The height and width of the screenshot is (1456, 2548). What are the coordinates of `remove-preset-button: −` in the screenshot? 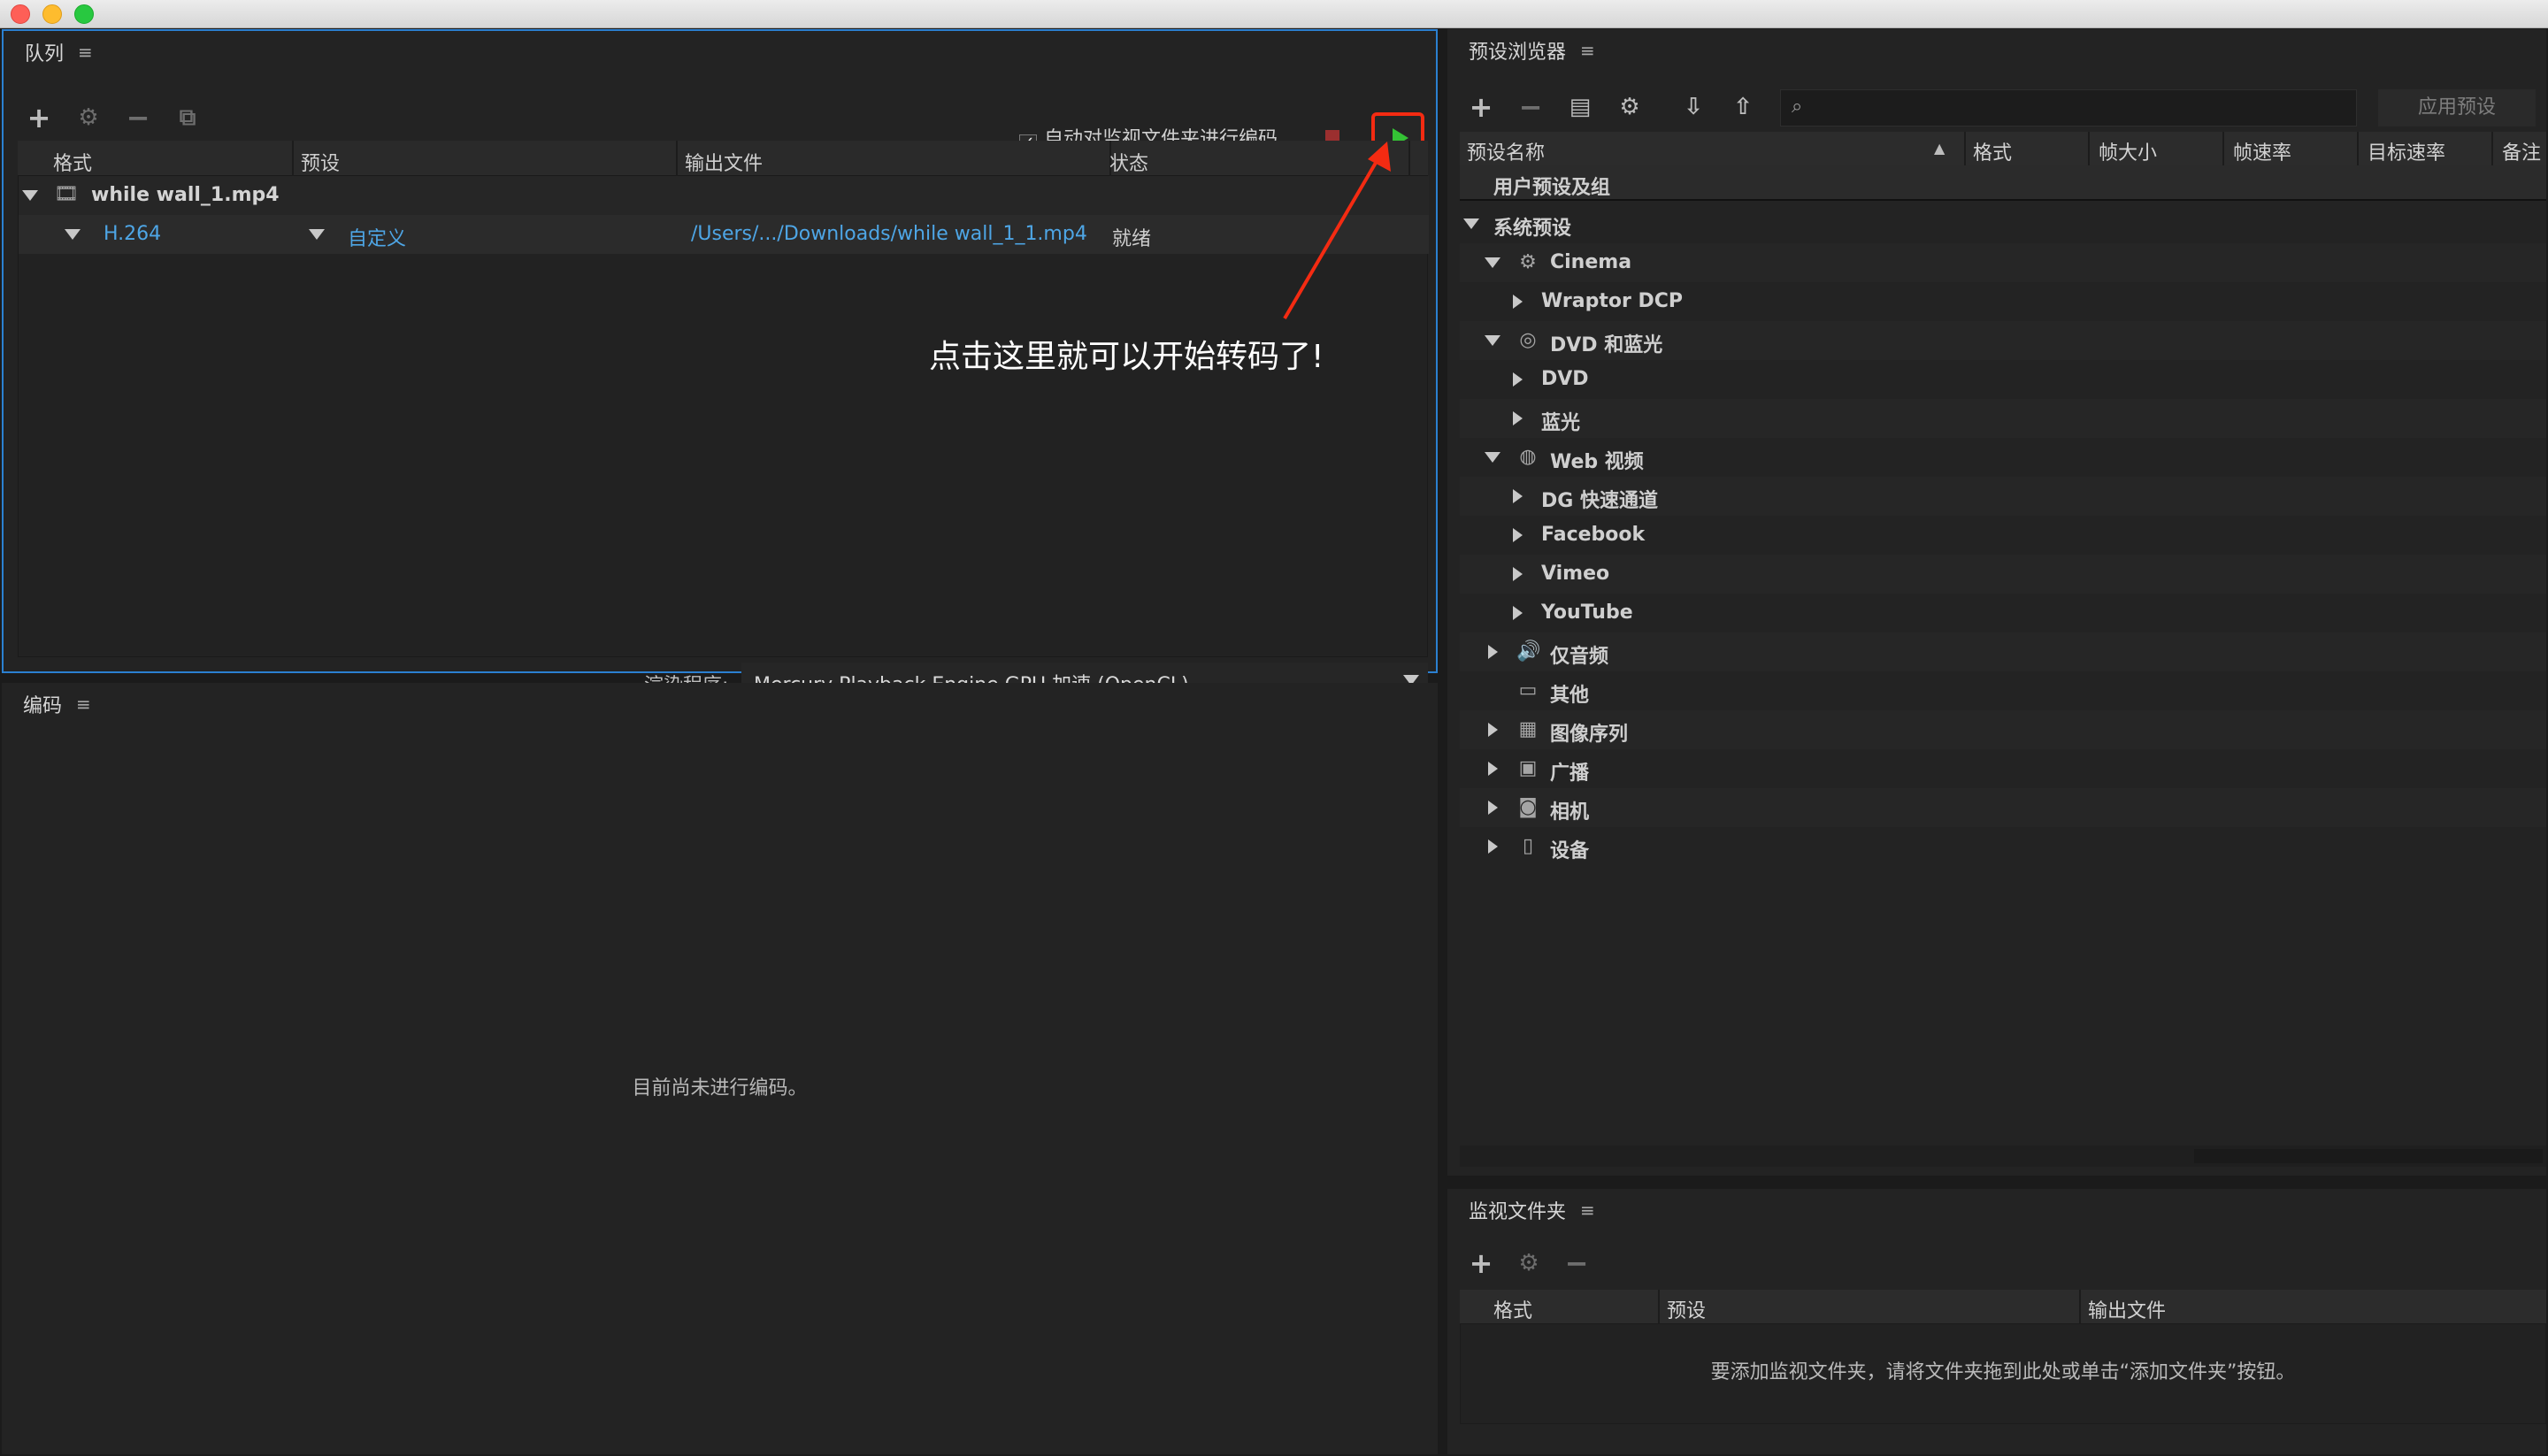 It's located at (1530, 108).